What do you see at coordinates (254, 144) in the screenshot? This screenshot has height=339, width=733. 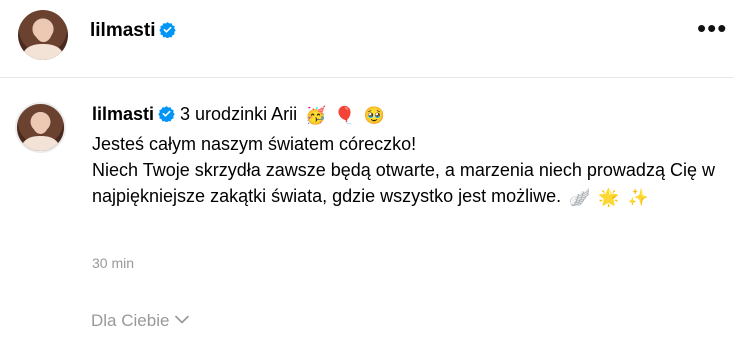 I see `post-line: Jesteś całym naszym światem córeczko!` at bounding box center [254, 144].